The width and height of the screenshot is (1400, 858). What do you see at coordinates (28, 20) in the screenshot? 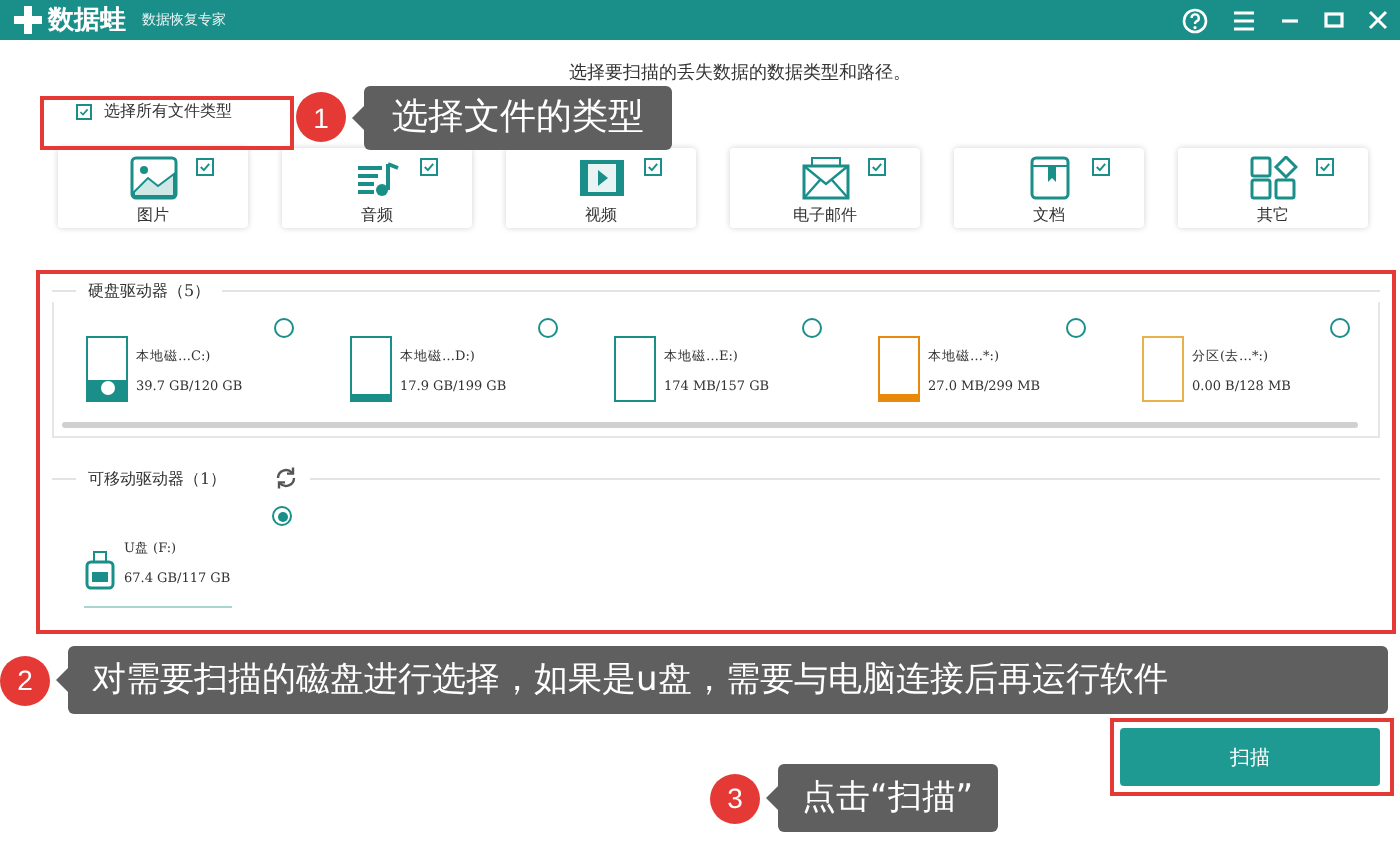
I see `cross-logo-icon` at bounding box center [28, 20].